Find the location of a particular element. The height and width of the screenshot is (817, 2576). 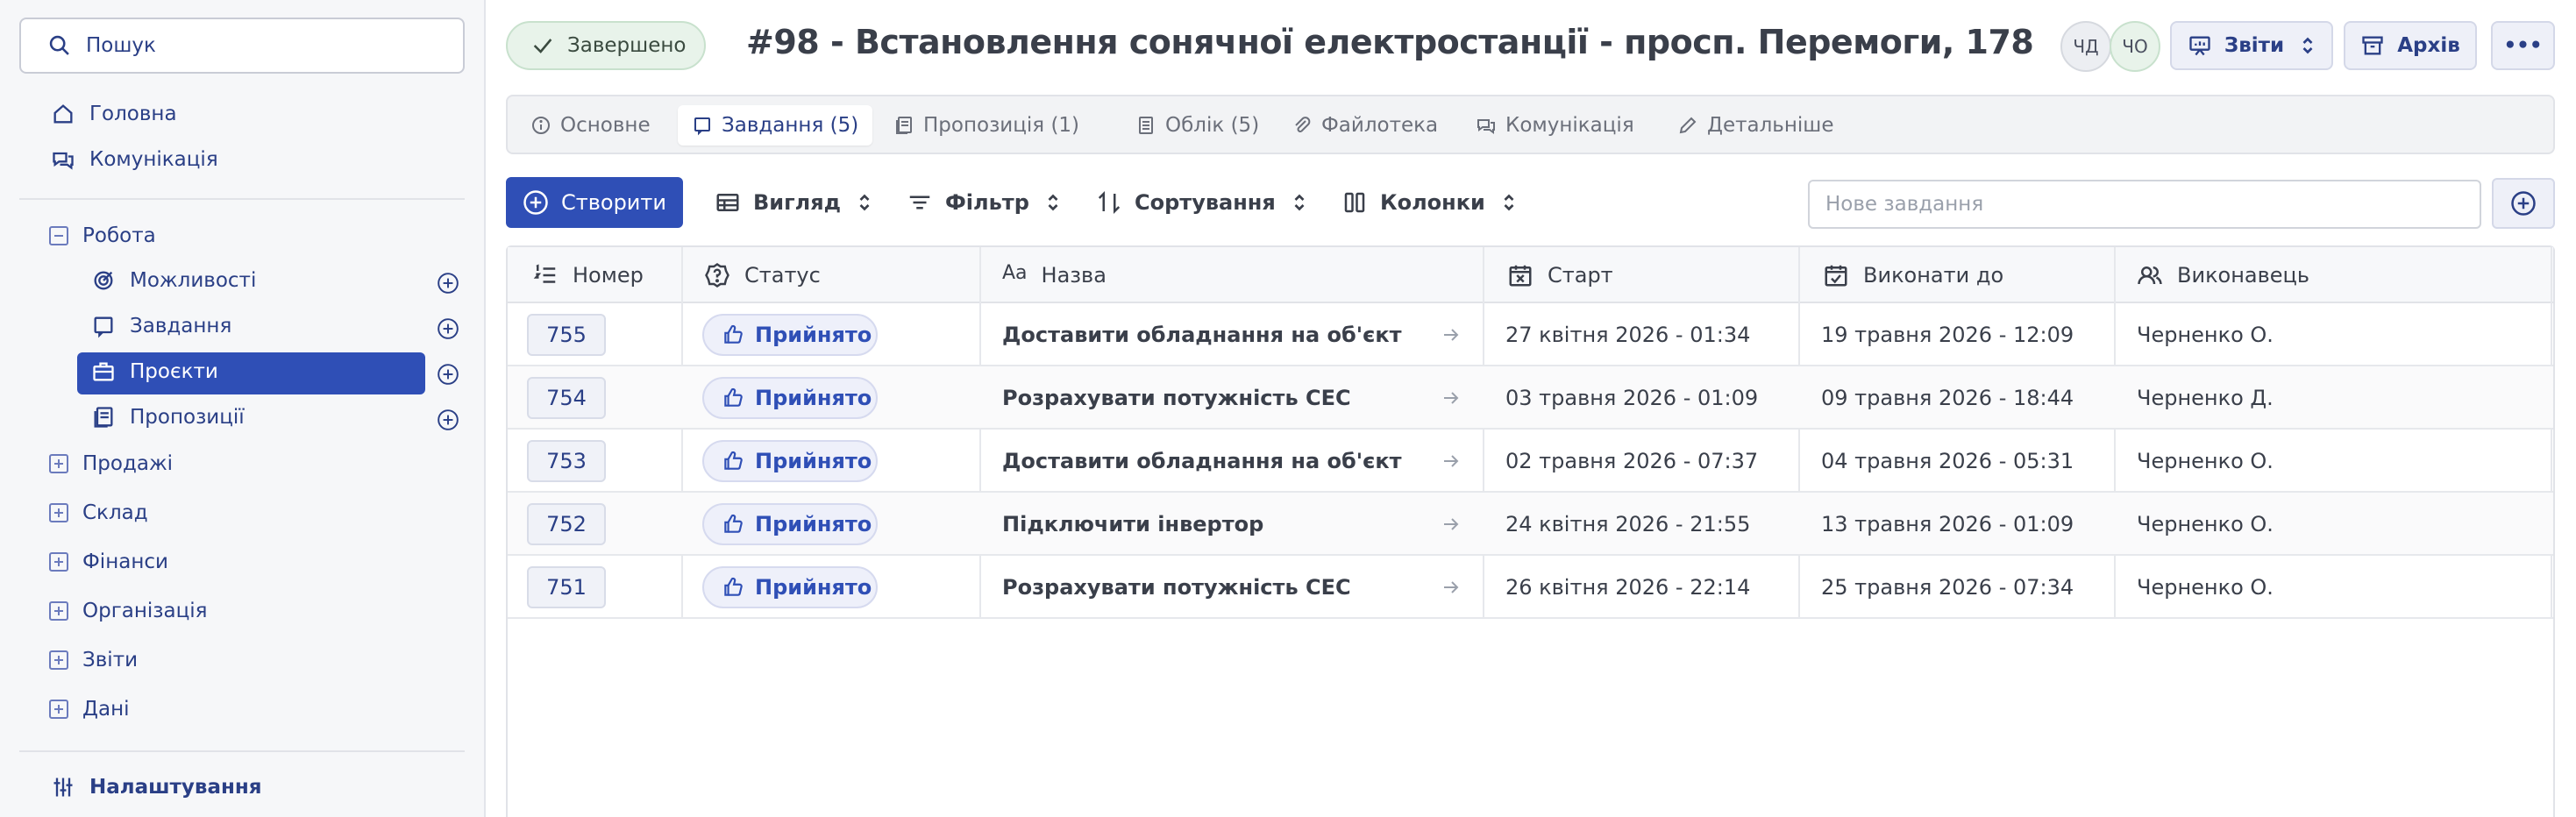

sidebar-item-communication: Комунікація is located at coordinates (134, 160).